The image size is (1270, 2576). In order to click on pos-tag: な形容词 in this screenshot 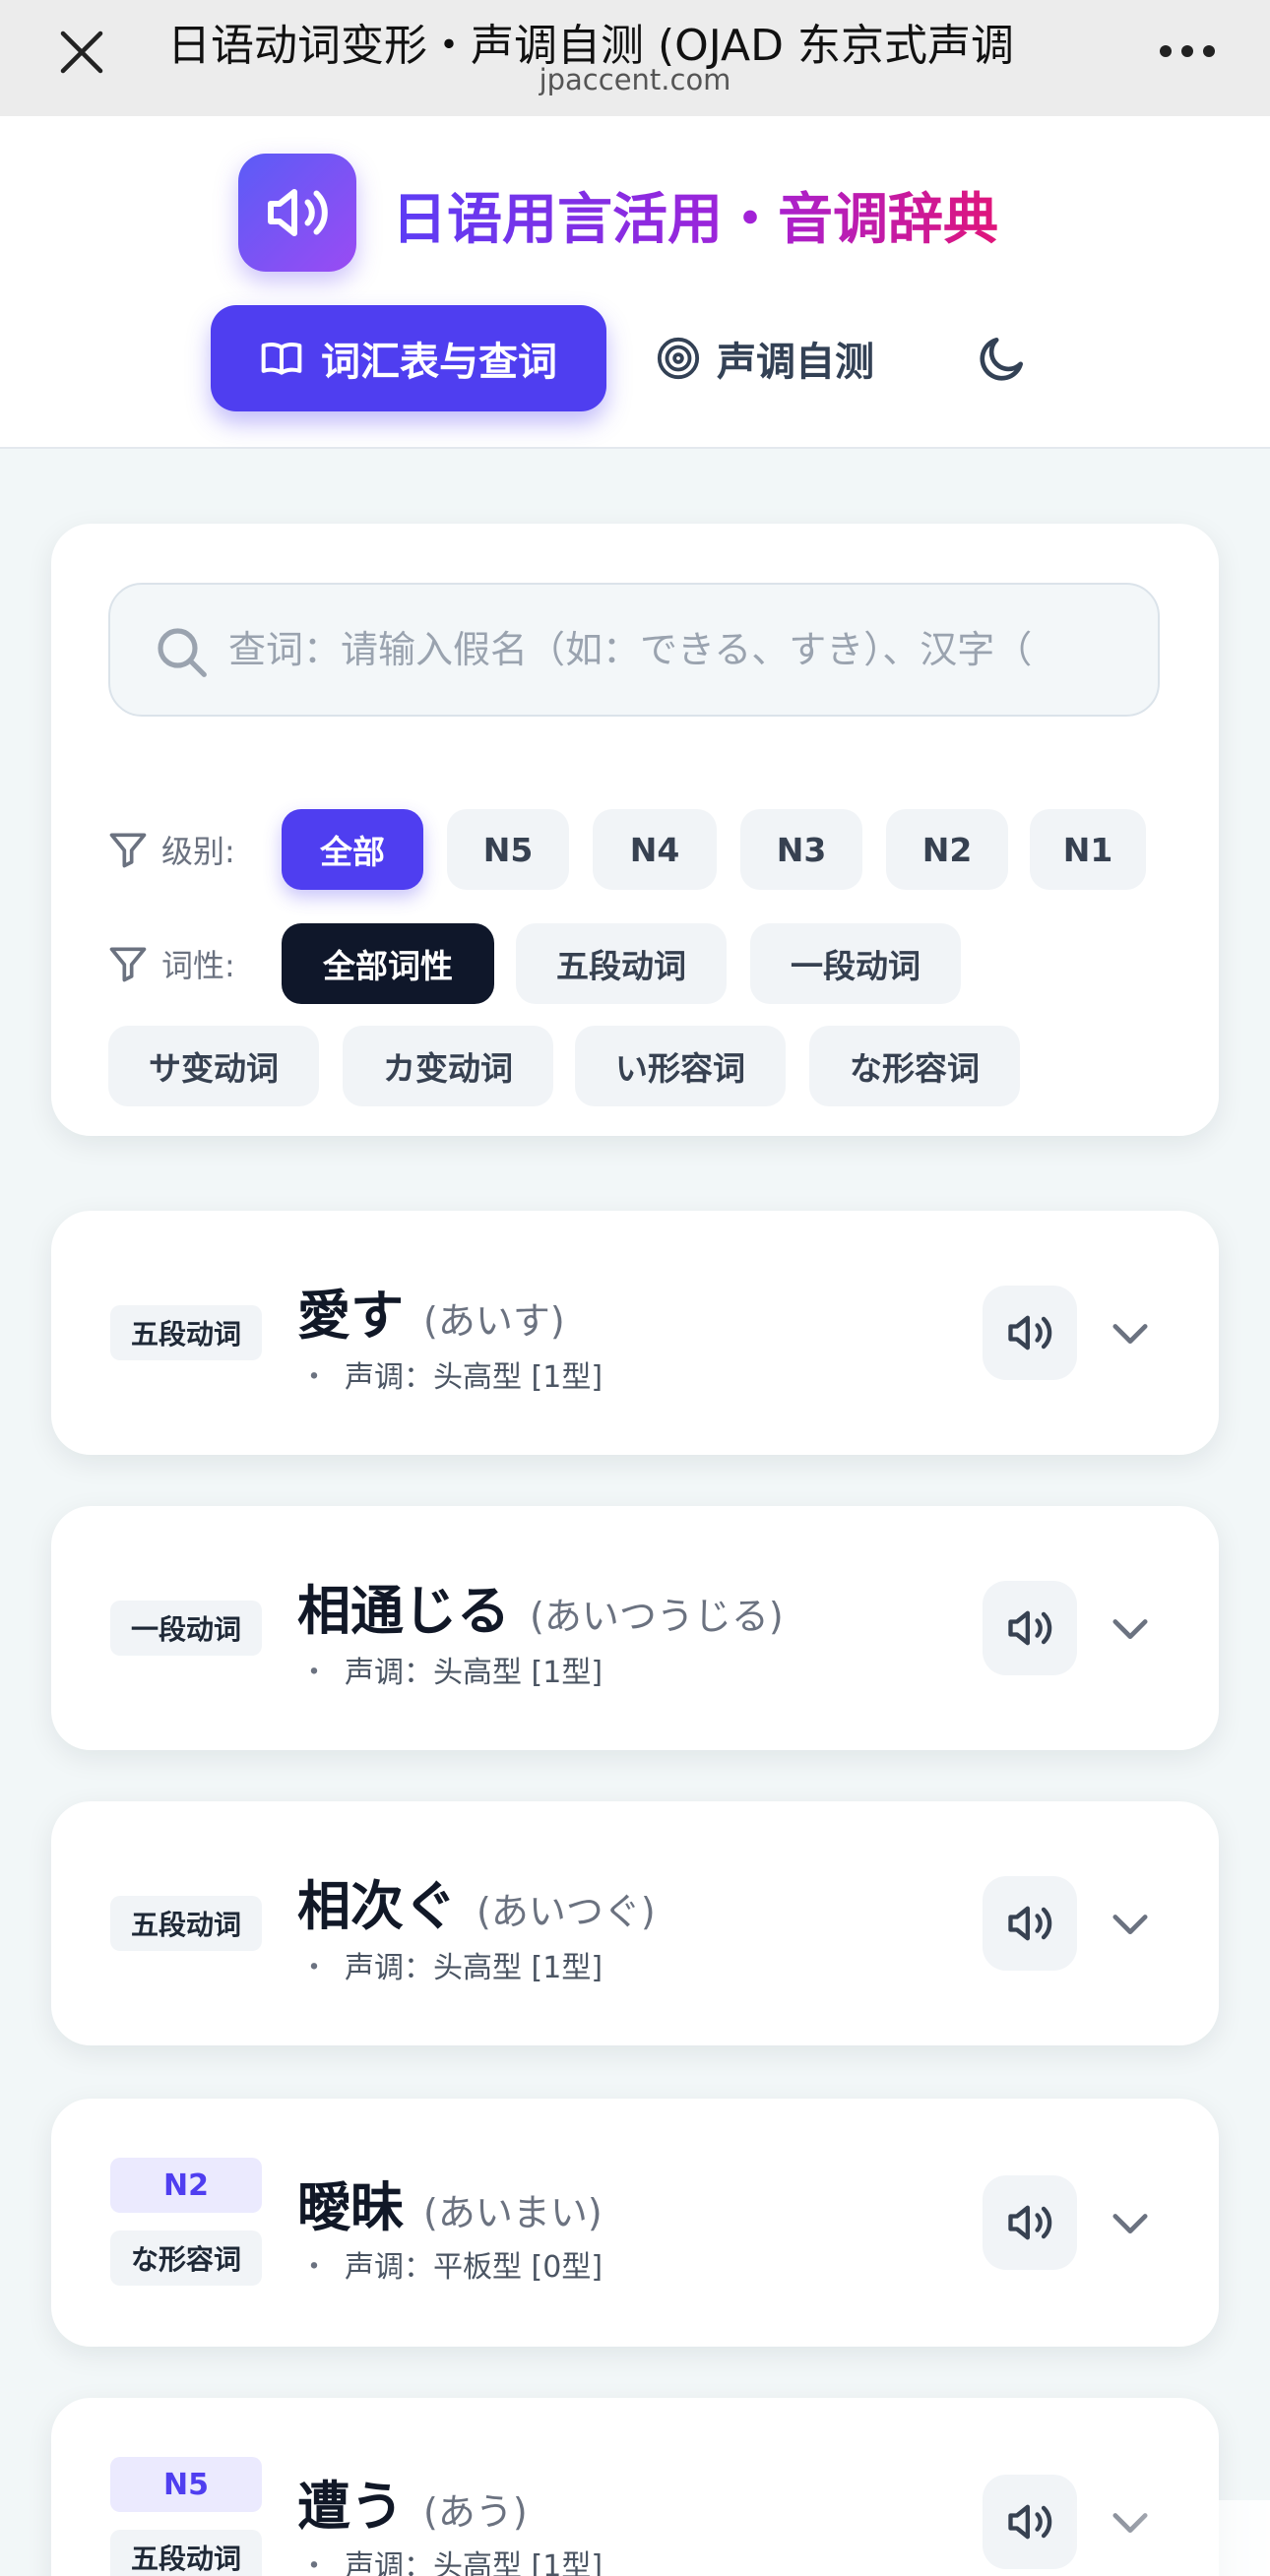, I will do `click(186, 2258)`.